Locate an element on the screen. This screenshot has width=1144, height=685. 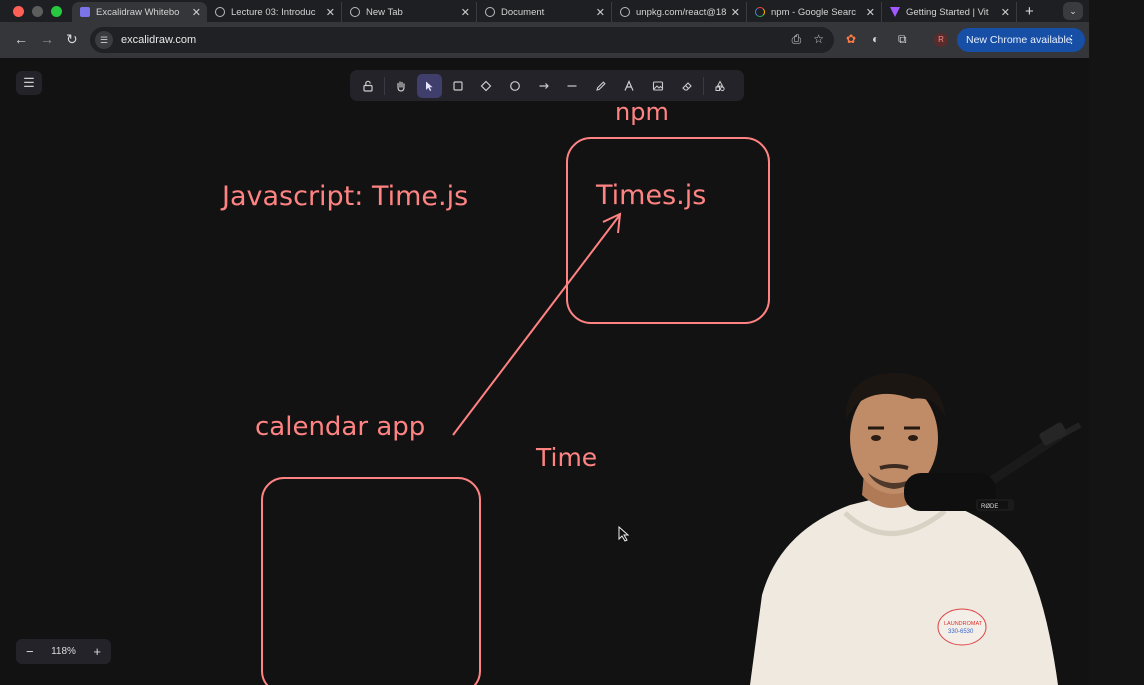
rectangle-tool is located at coordinates (457, 86).